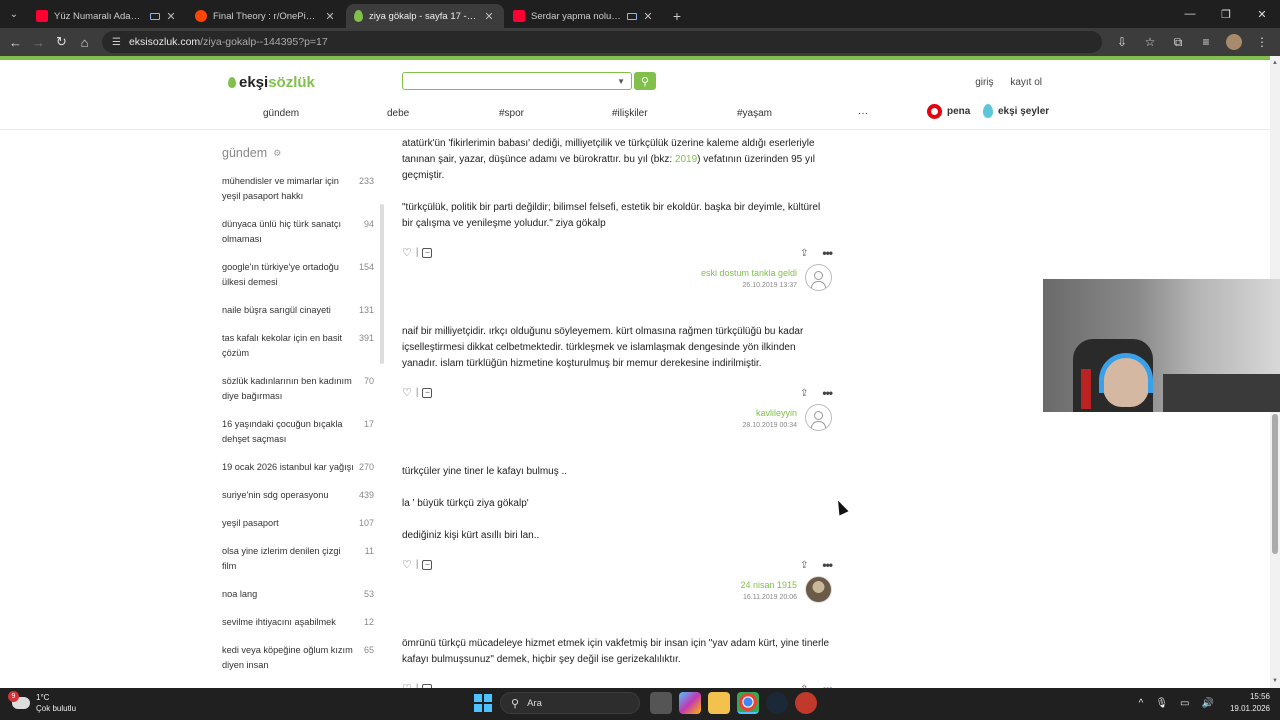 Image resolution: width=1280 pixels, height=720 pixels. What do you see at coordinates (301, 310) in the screenshot?
I see `sidebar-topic: naile büşra sarıgül cinayeti 131` at bounding box center [301, 310].